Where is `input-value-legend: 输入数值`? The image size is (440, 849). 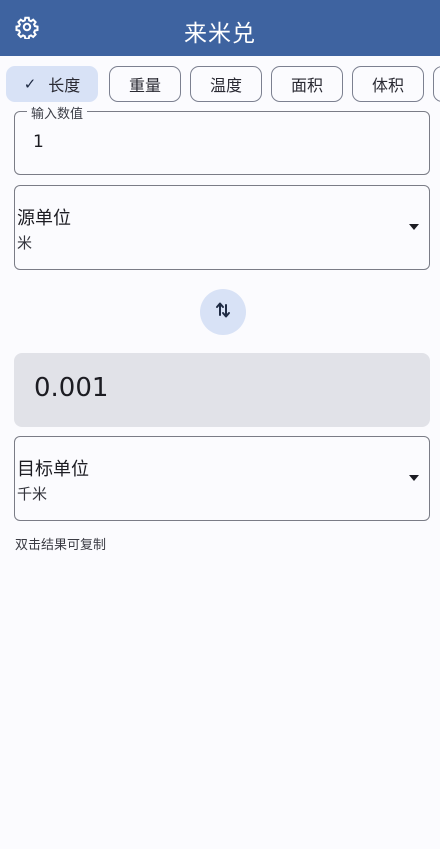
input-value-legend: 输入数值 is located at coordinates (57, 112).